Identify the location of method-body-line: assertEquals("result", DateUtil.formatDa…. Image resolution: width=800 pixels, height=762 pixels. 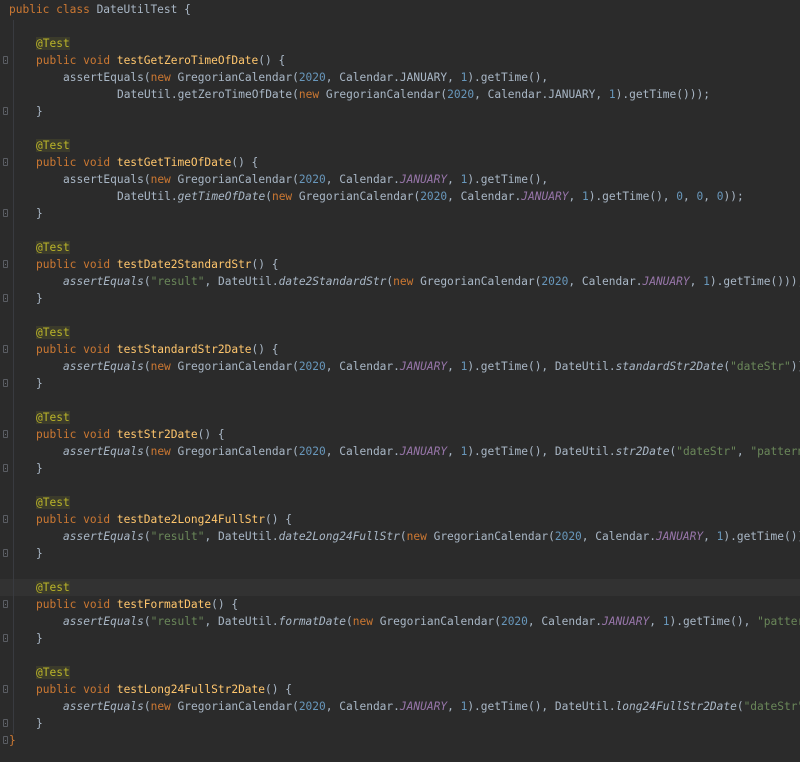
(431, 621).